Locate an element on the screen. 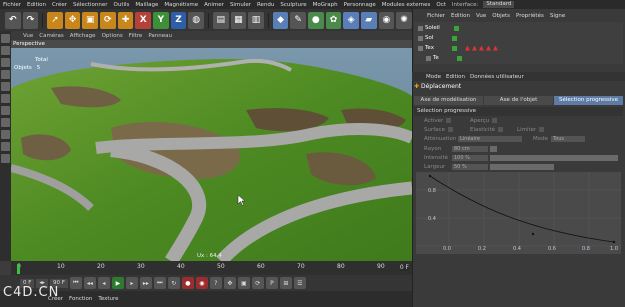 This screenshot has height=307, width=625. width-field: 50 % is located at coordinates (470, 167).